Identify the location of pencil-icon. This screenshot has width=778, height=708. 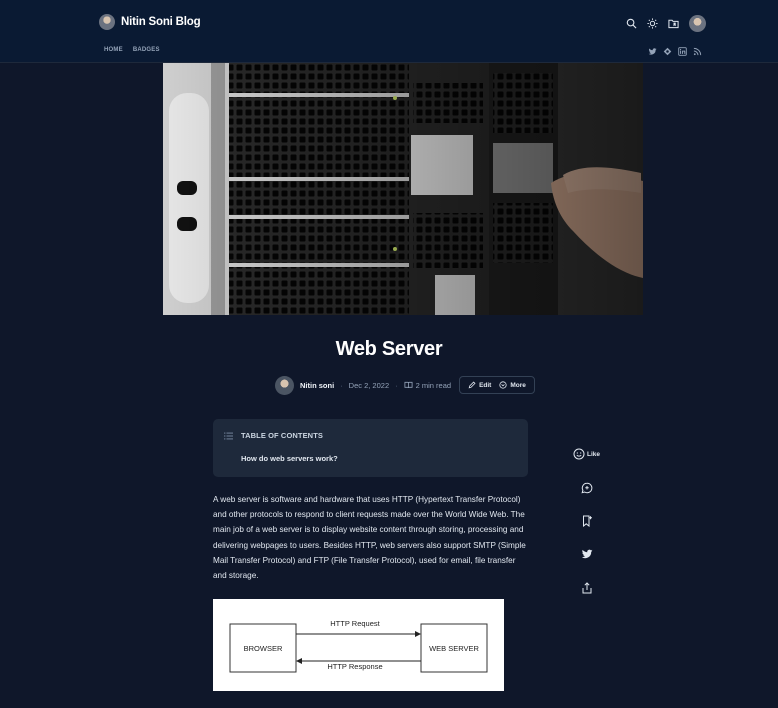
(472, 385).